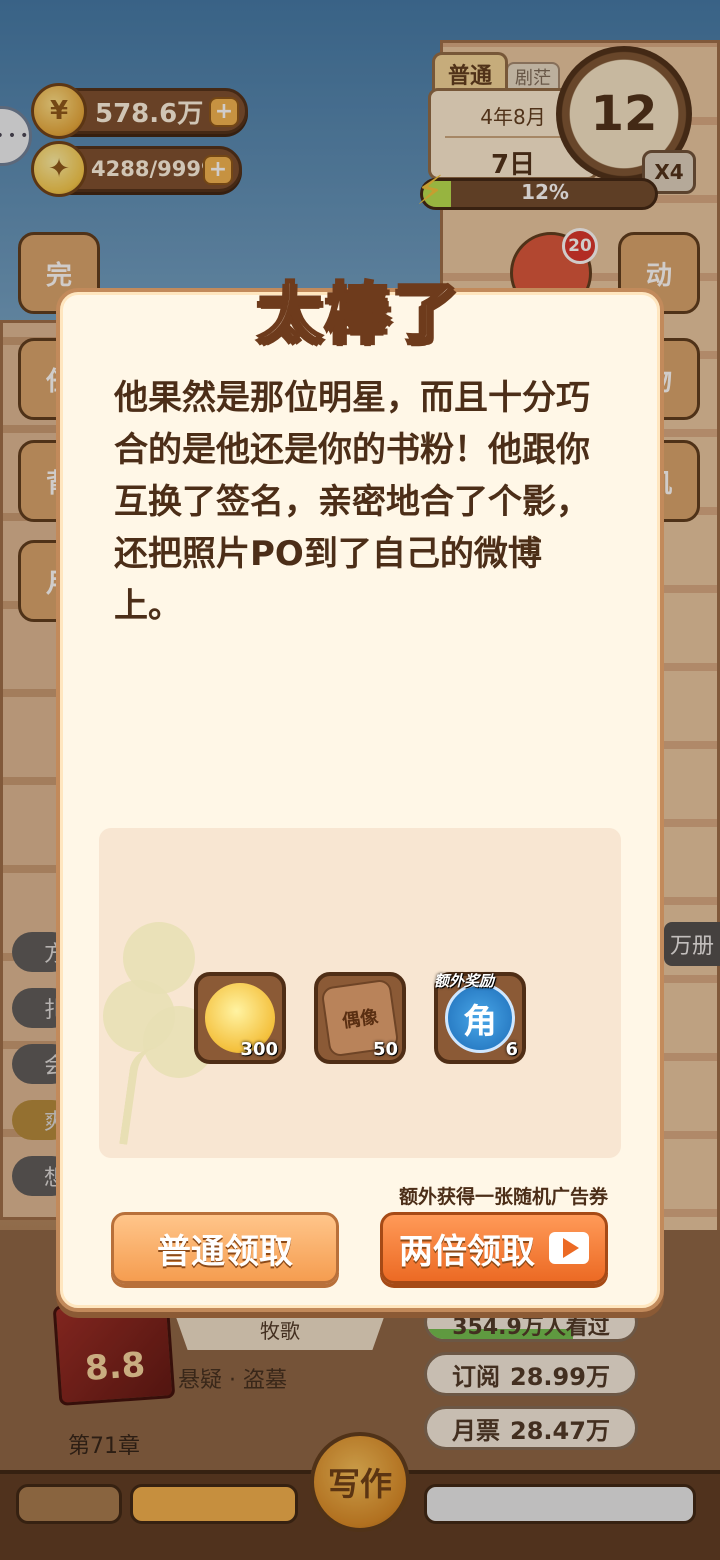 This screenshot has width=720, height=1560. I want to click on claim-double-label: 两倍领取, so click(467, 1251).